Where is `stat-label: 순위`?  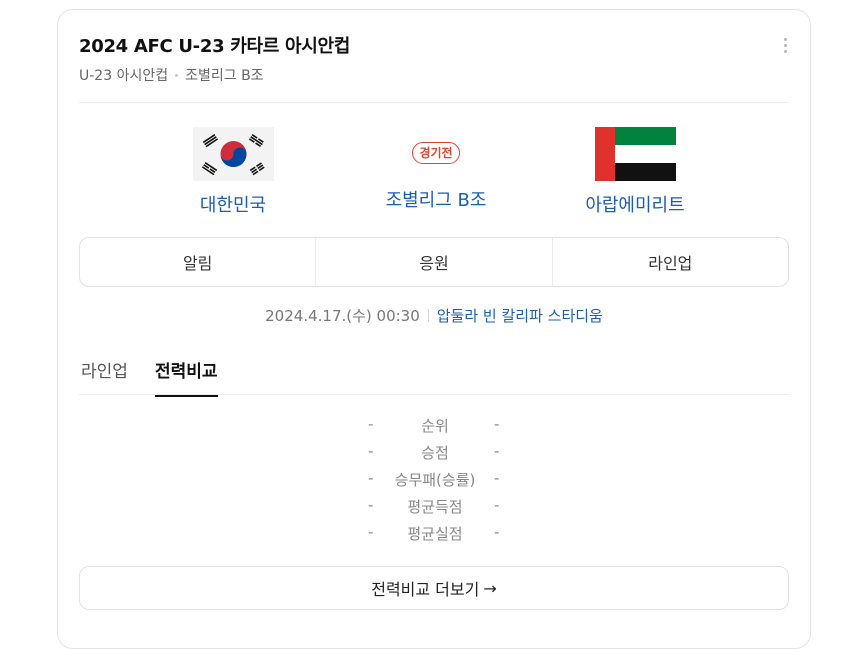
stat-label: 순위 is located at coordinates (435, 426).